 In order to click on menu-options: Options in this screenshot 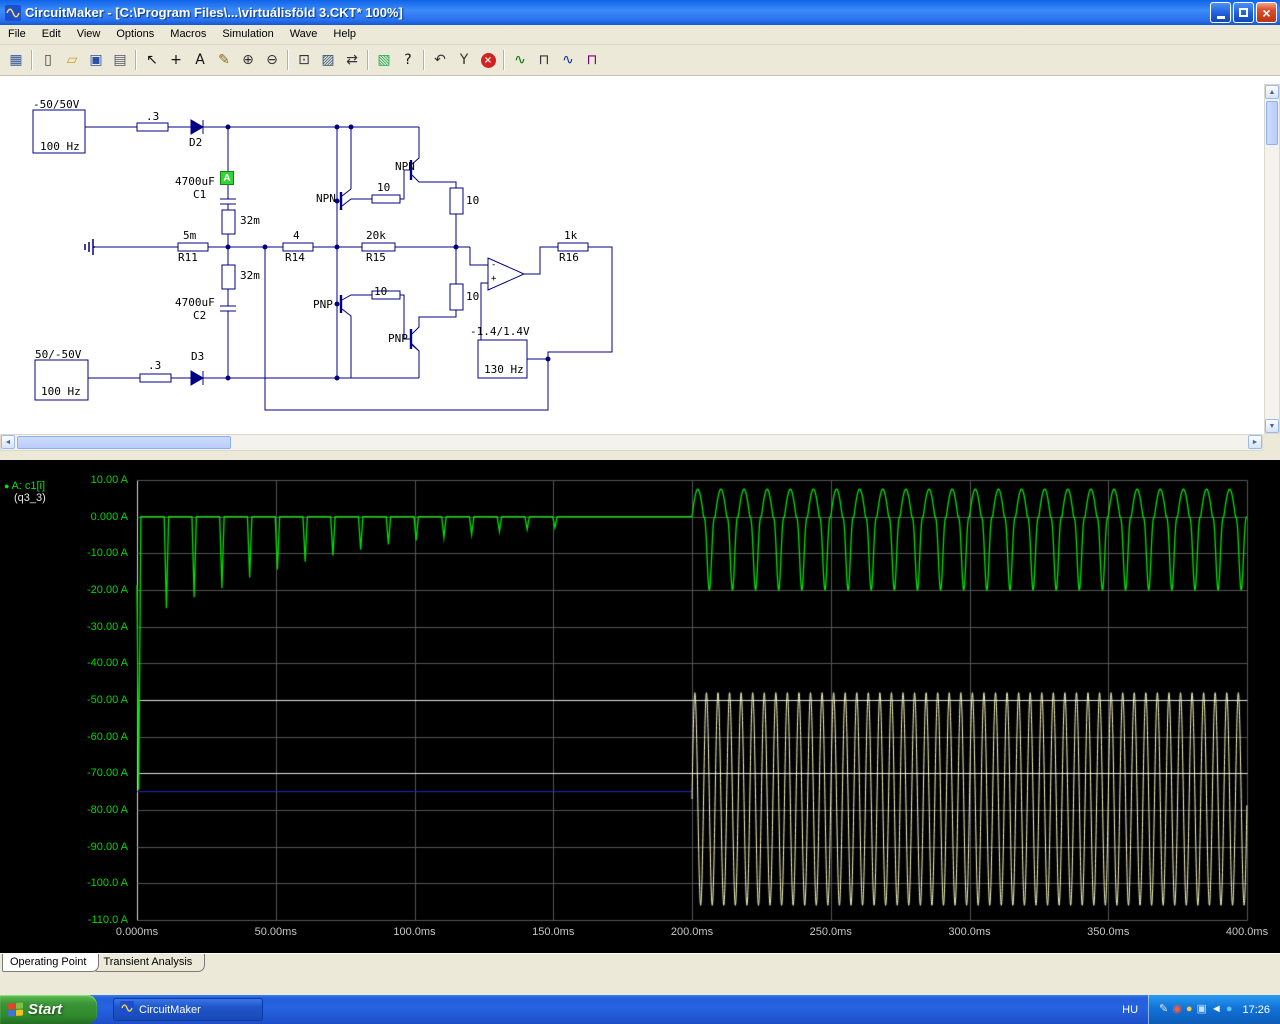, I will do `click(135, 34)`.